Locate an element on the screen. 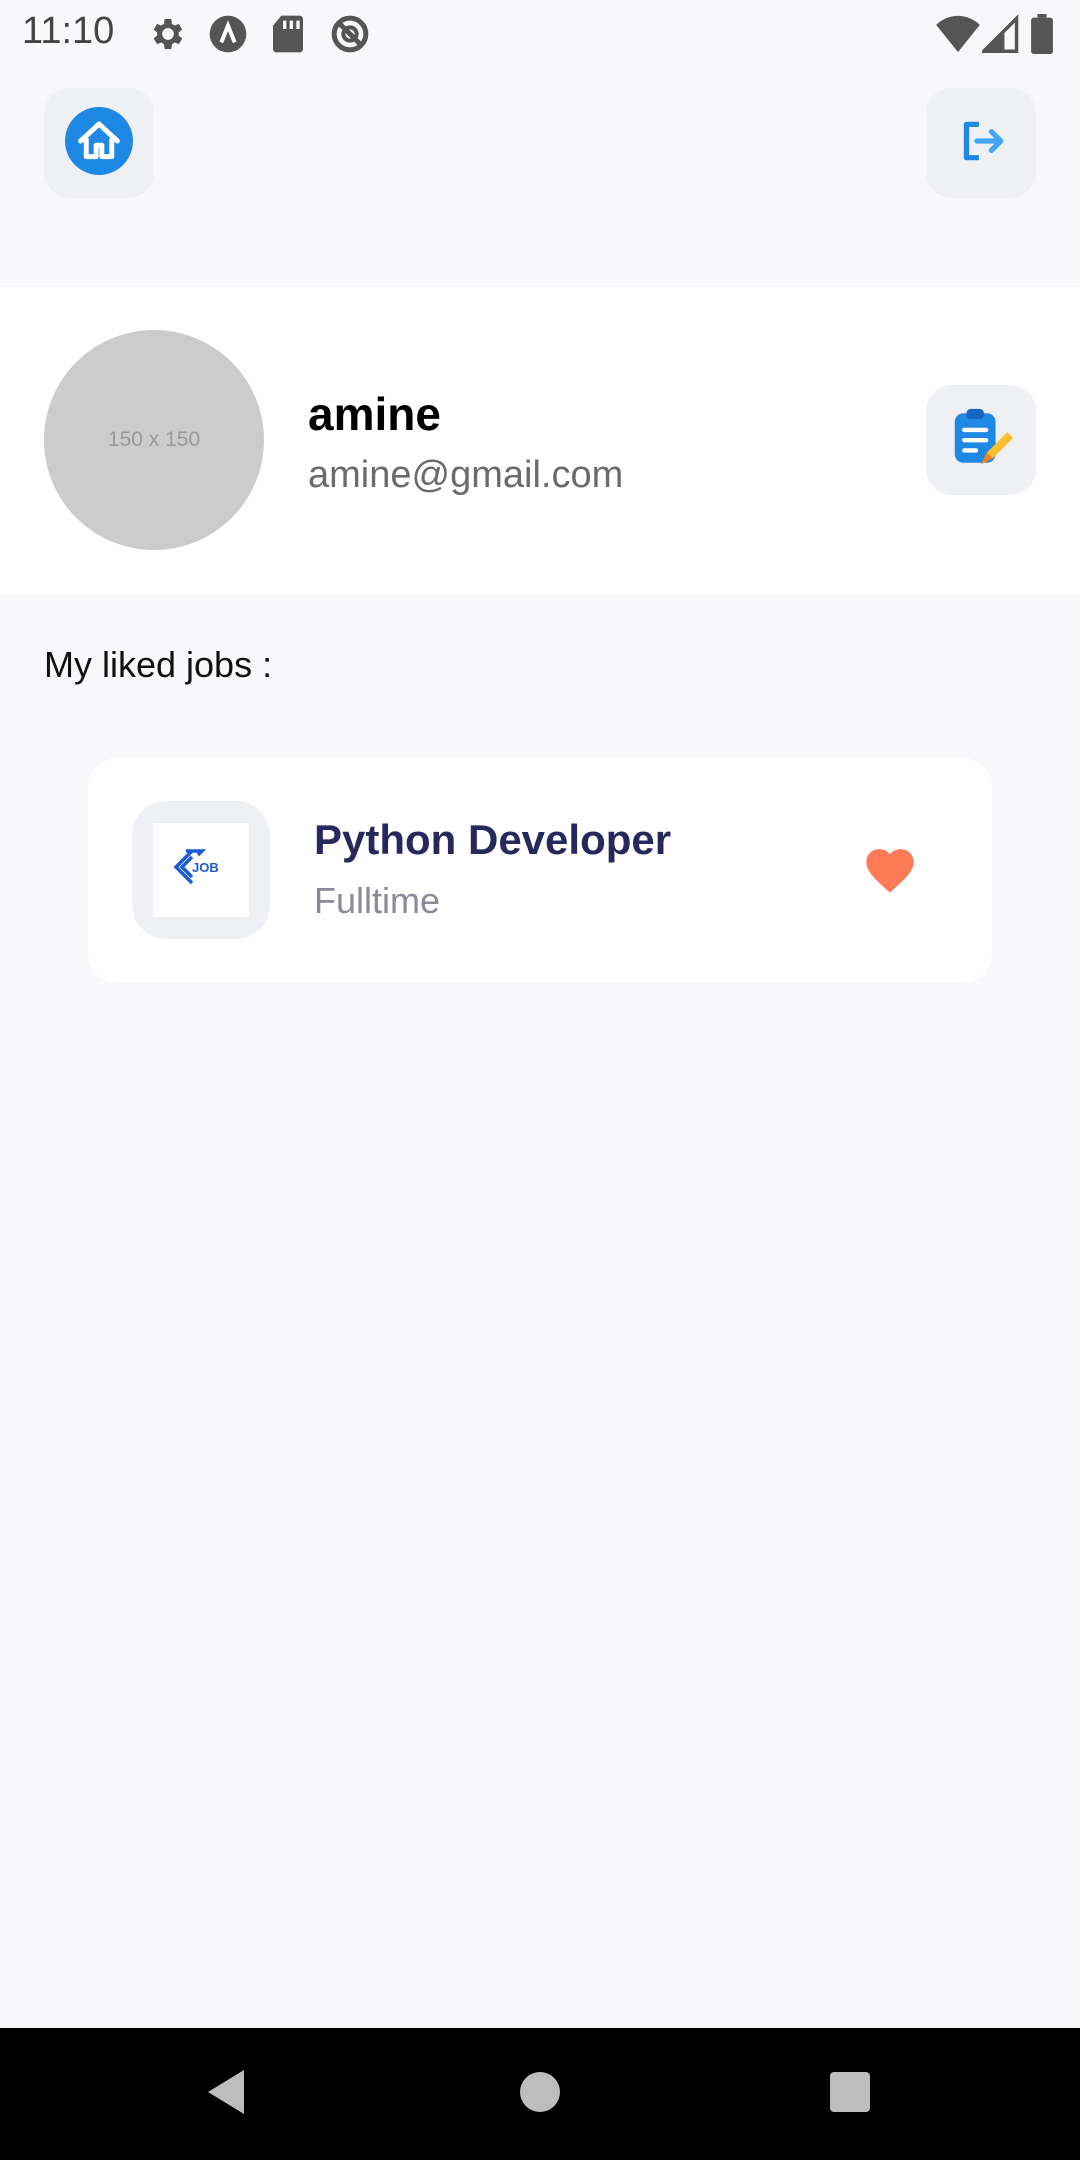 Image resolution: width=1080 pixels, height=2160 pixels. status-time: 11:10 is located at coordinates (68, 31).